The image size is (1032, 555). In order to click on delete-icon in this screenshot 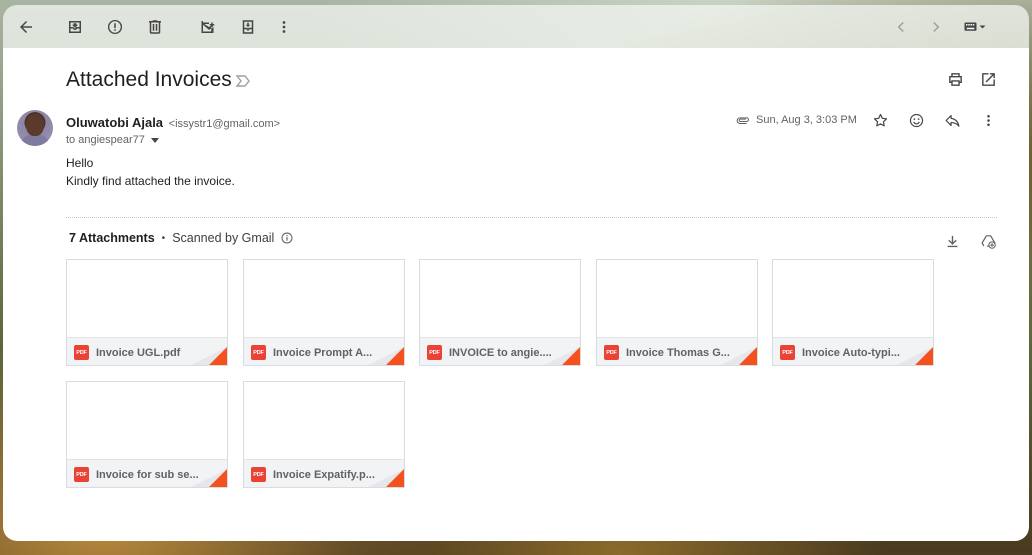, I will do `click(155, 27)`.